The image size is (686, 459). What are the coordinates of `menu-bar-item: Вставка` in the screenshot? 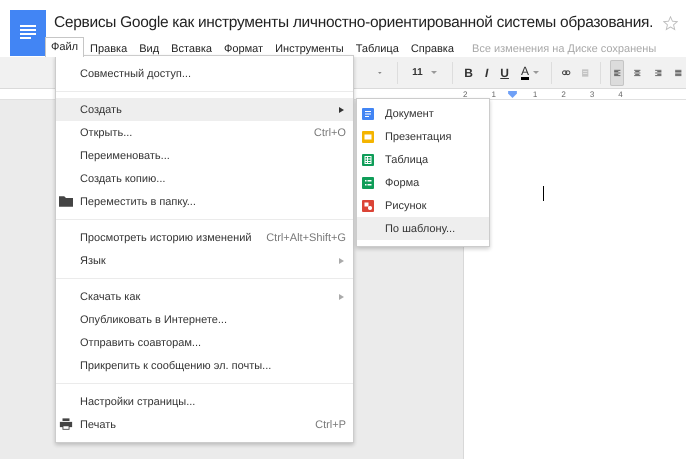 It's located at (191, 48).